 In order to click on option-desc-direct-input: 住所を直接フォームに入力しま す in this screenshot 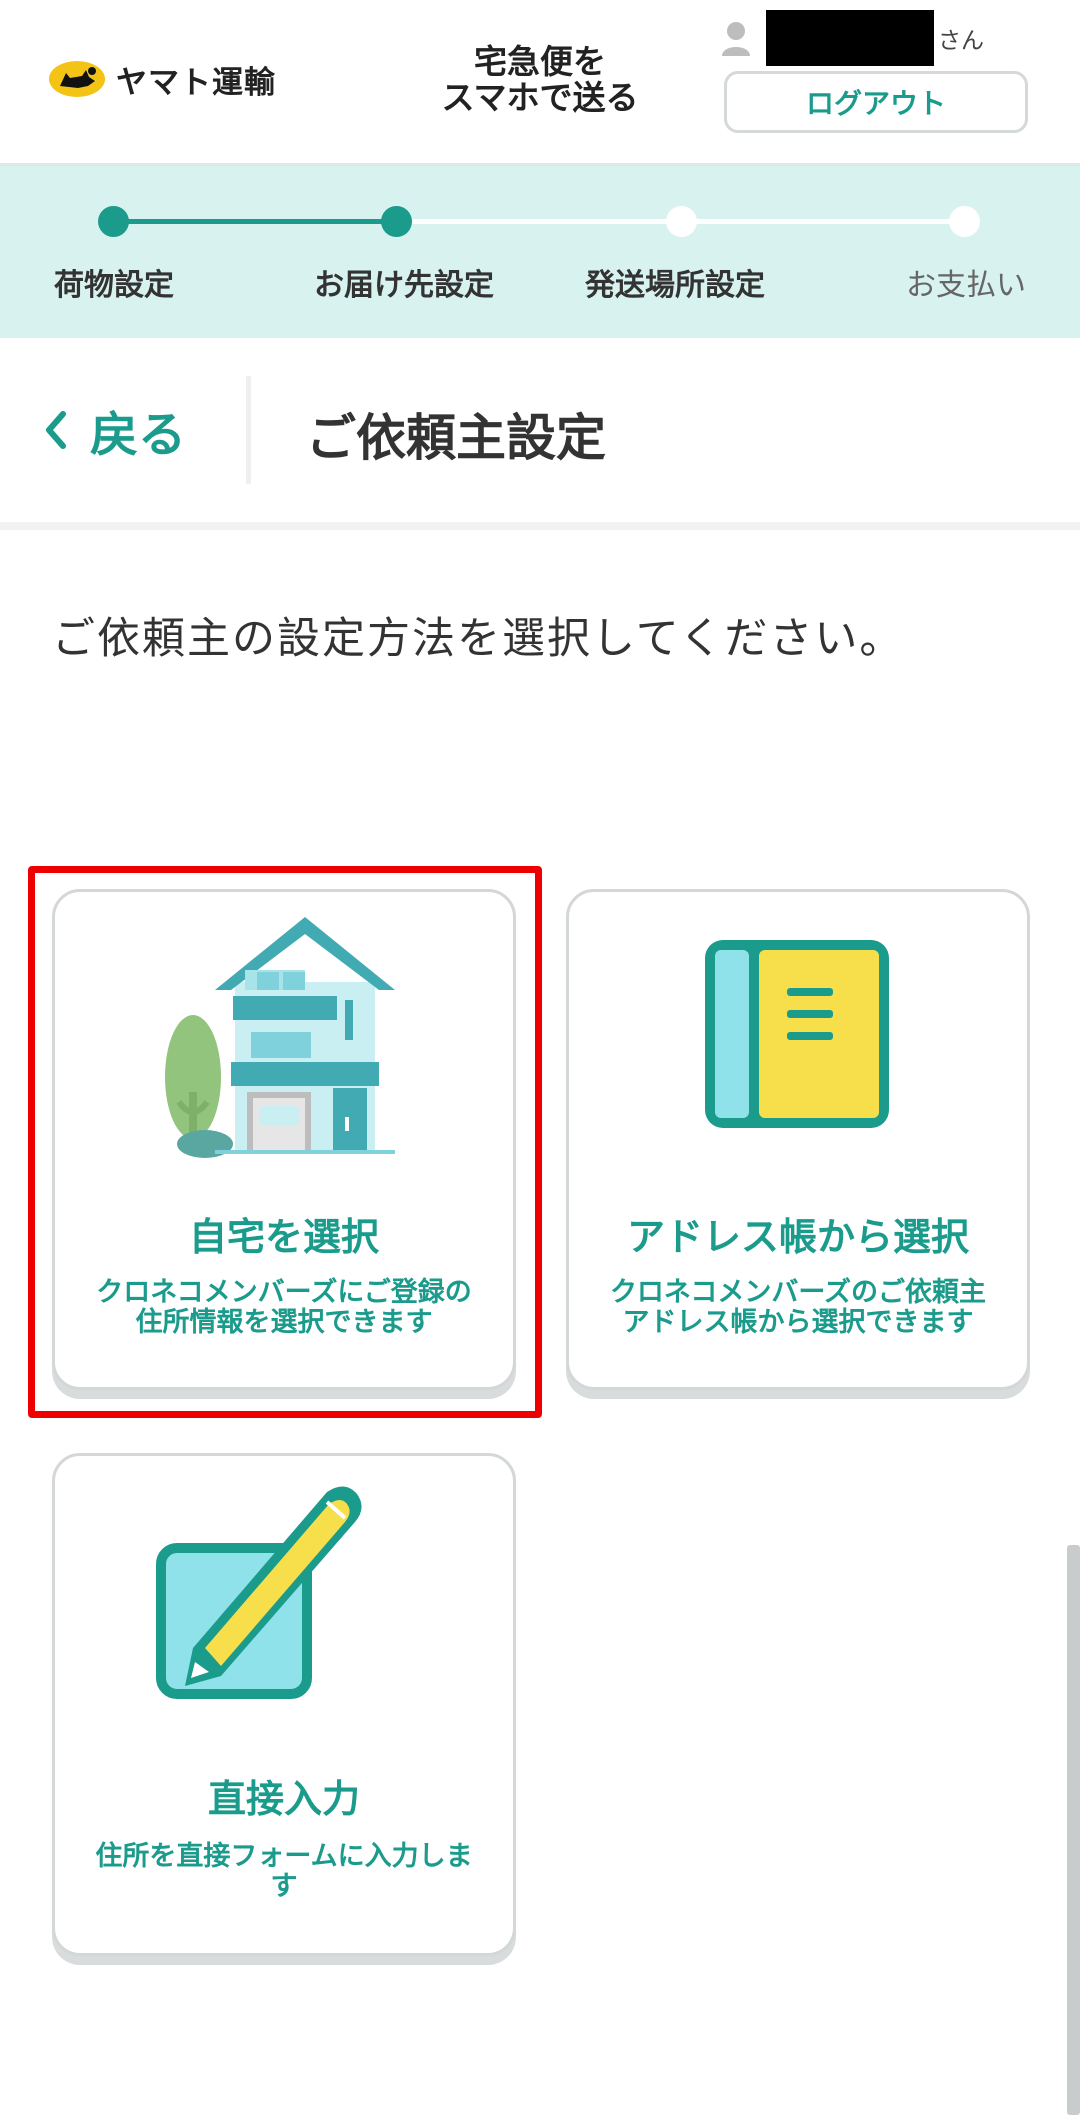, I will do `click(284, 1871)`.